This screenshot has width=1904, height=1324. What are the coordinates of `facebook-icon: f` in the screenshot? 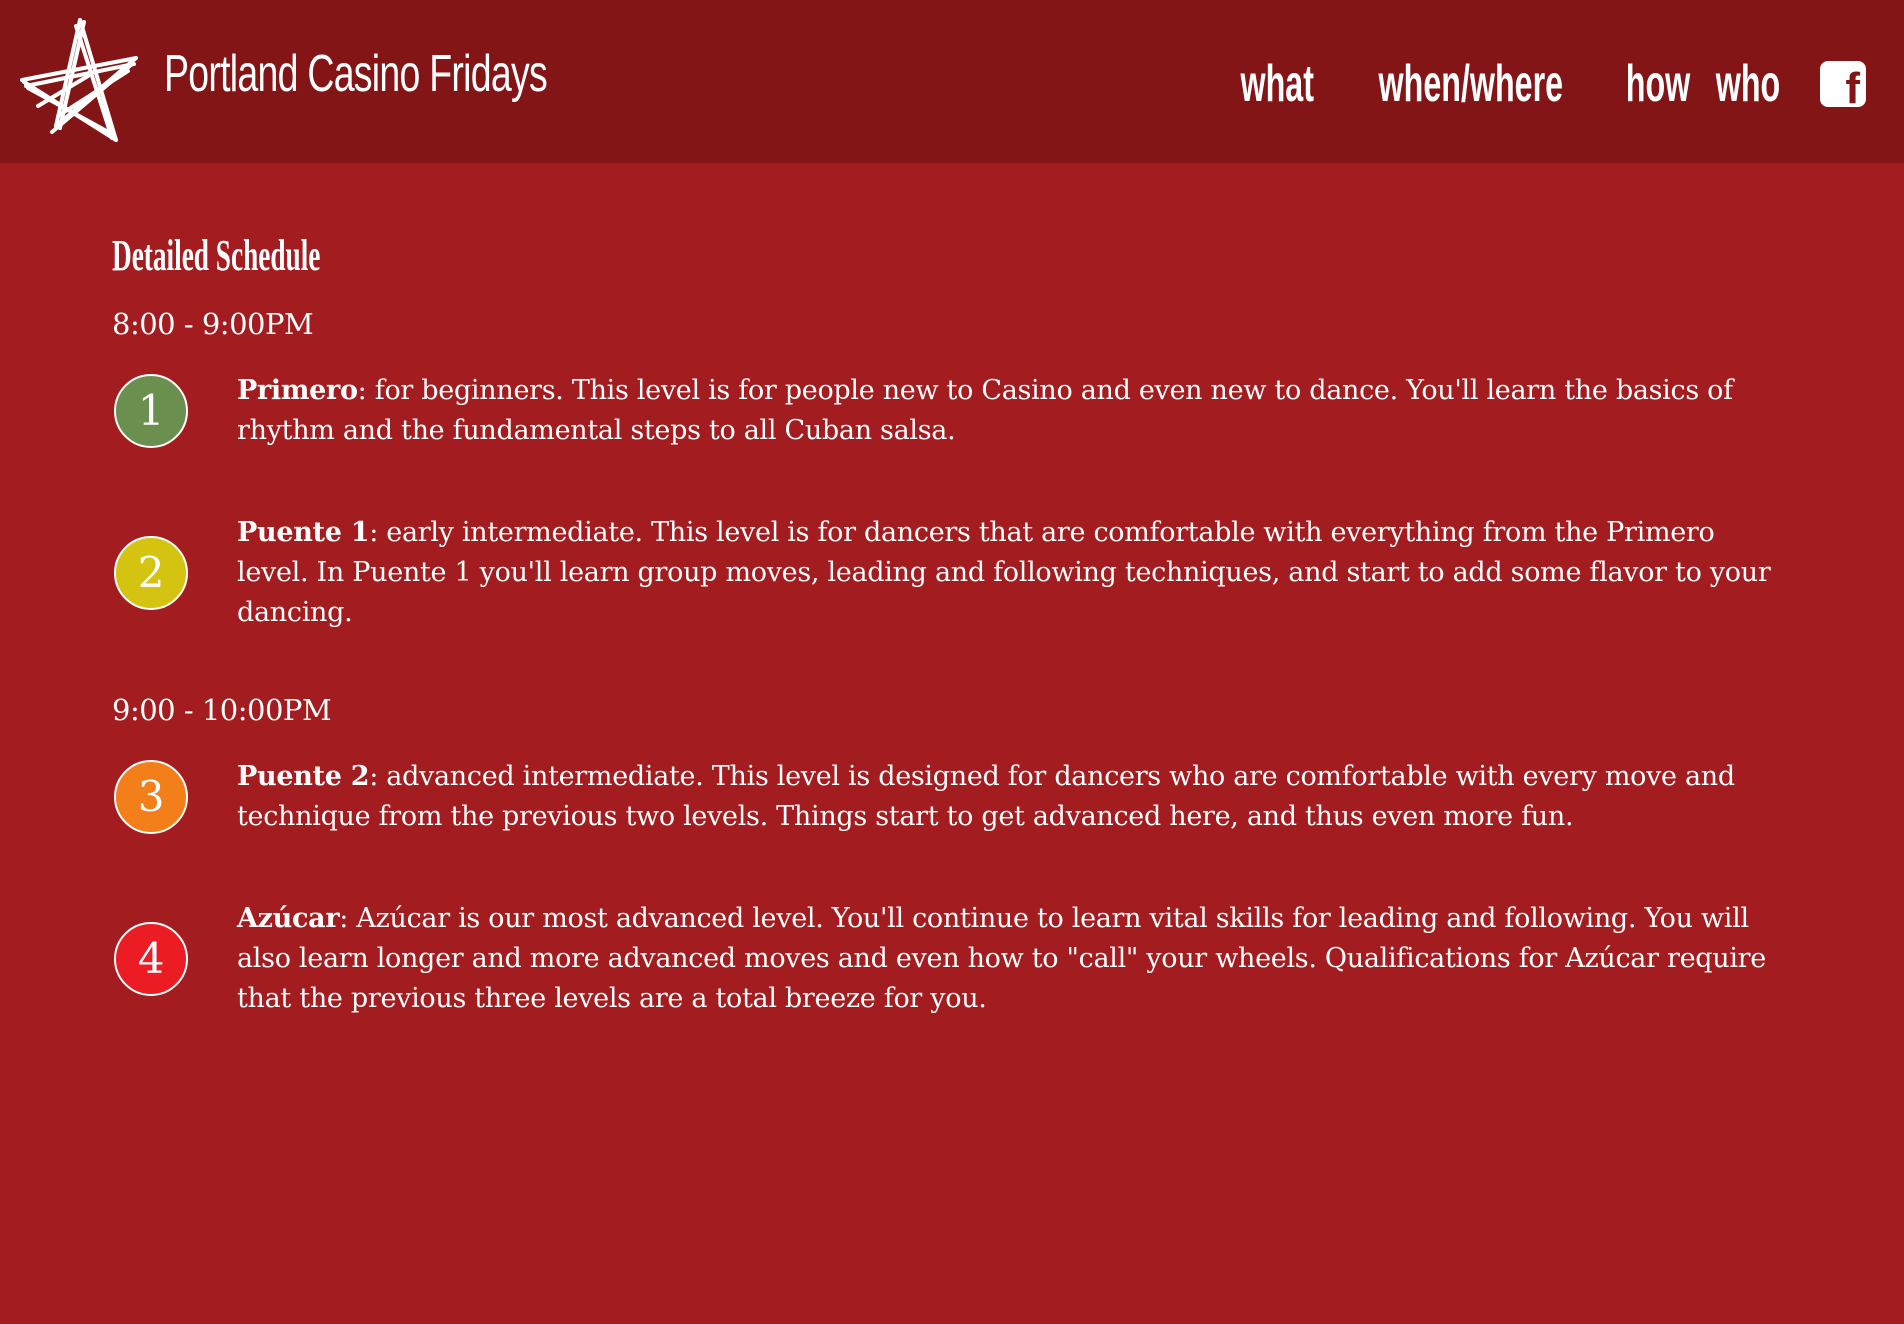 It's located at (1843, 86).